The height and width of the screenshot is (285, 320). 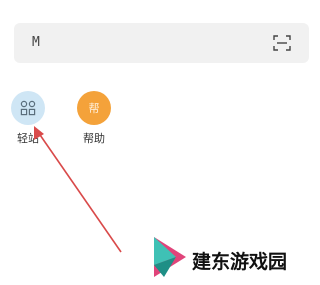 What do you see at coordinates (161, 43) in the screenshot?
I see `search-bar: M` at bounding box center [161, 43].